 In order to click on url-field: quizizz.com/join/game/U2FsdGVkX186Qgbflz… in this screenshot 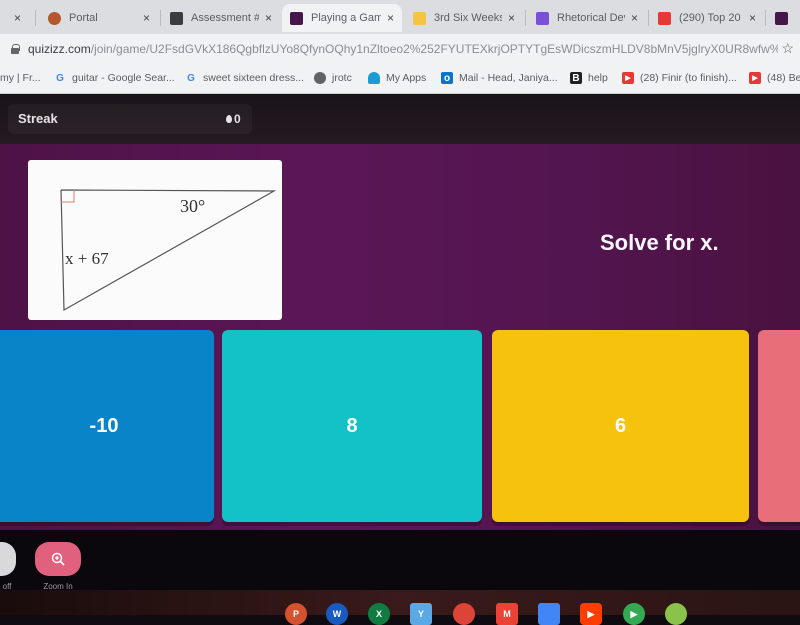, I will do `click(403, 49)`.